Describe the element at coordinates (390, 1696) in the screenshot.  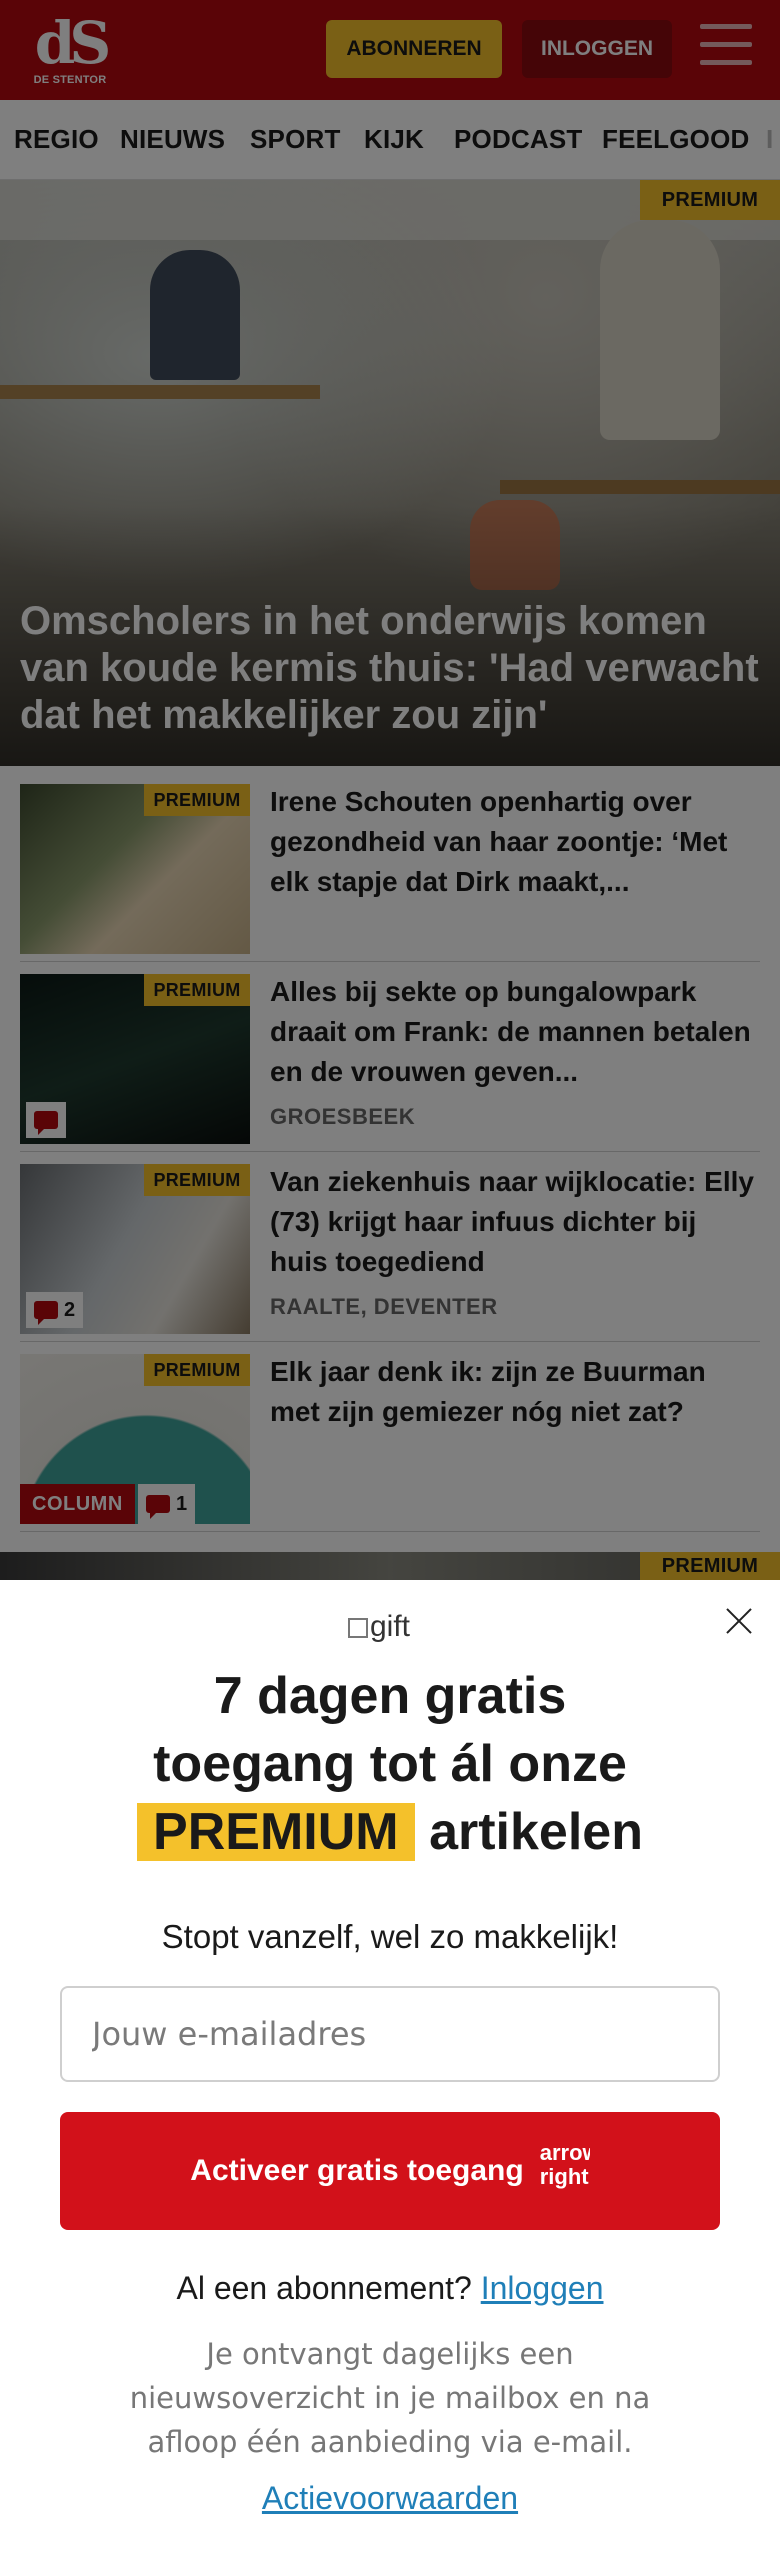
I see `headline-line-1: 7 dagen gratis` at that location.